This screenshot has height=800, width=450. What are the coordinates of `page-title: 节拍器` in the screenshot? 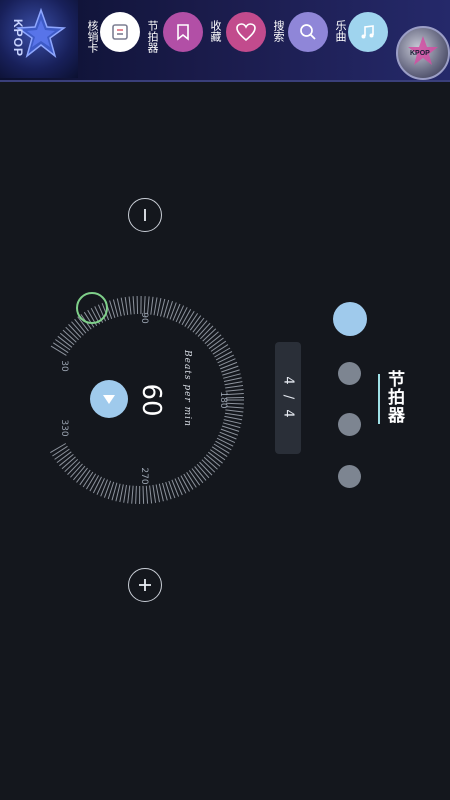 It's located at (391, 399).